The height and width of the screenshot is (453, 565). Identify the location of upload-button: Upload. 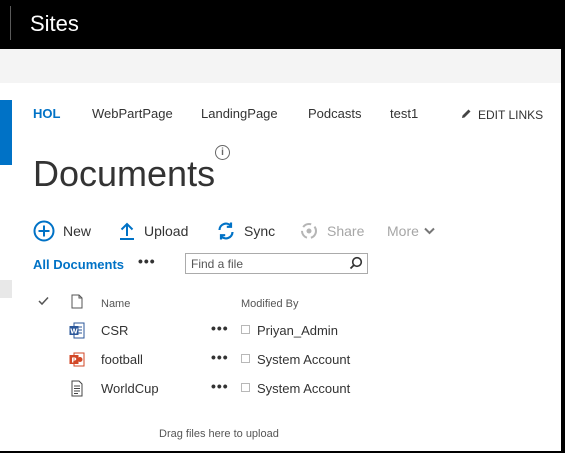
(153, 231).